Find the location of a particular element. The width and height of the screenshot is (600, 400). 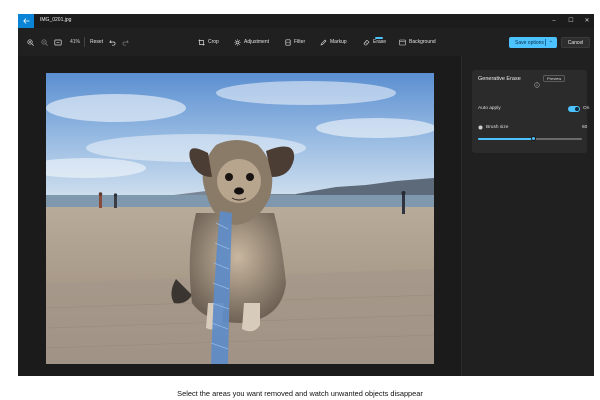

tab-crop-label: Crop is located at coordinates (213, 42).